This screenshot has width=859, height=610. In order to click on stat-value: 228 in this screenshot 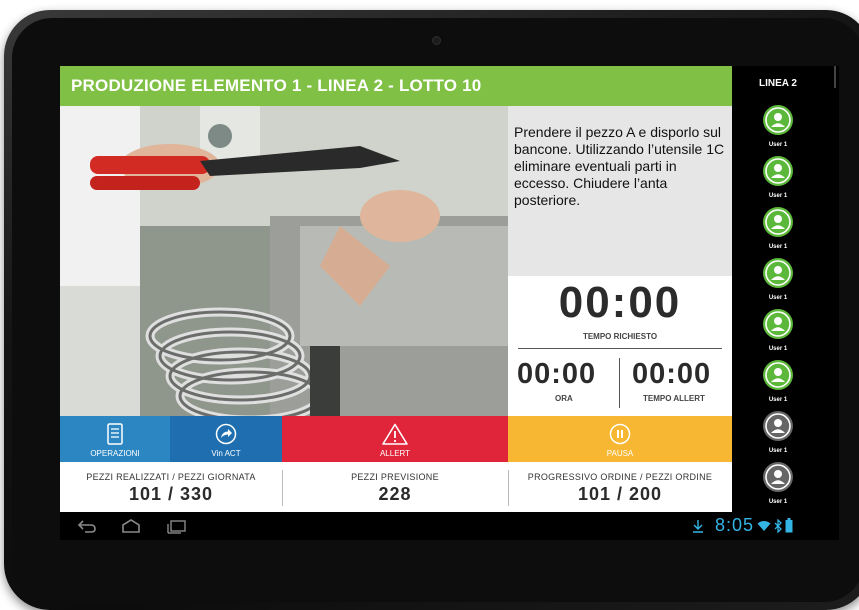, I will do `click(395, 494)`.